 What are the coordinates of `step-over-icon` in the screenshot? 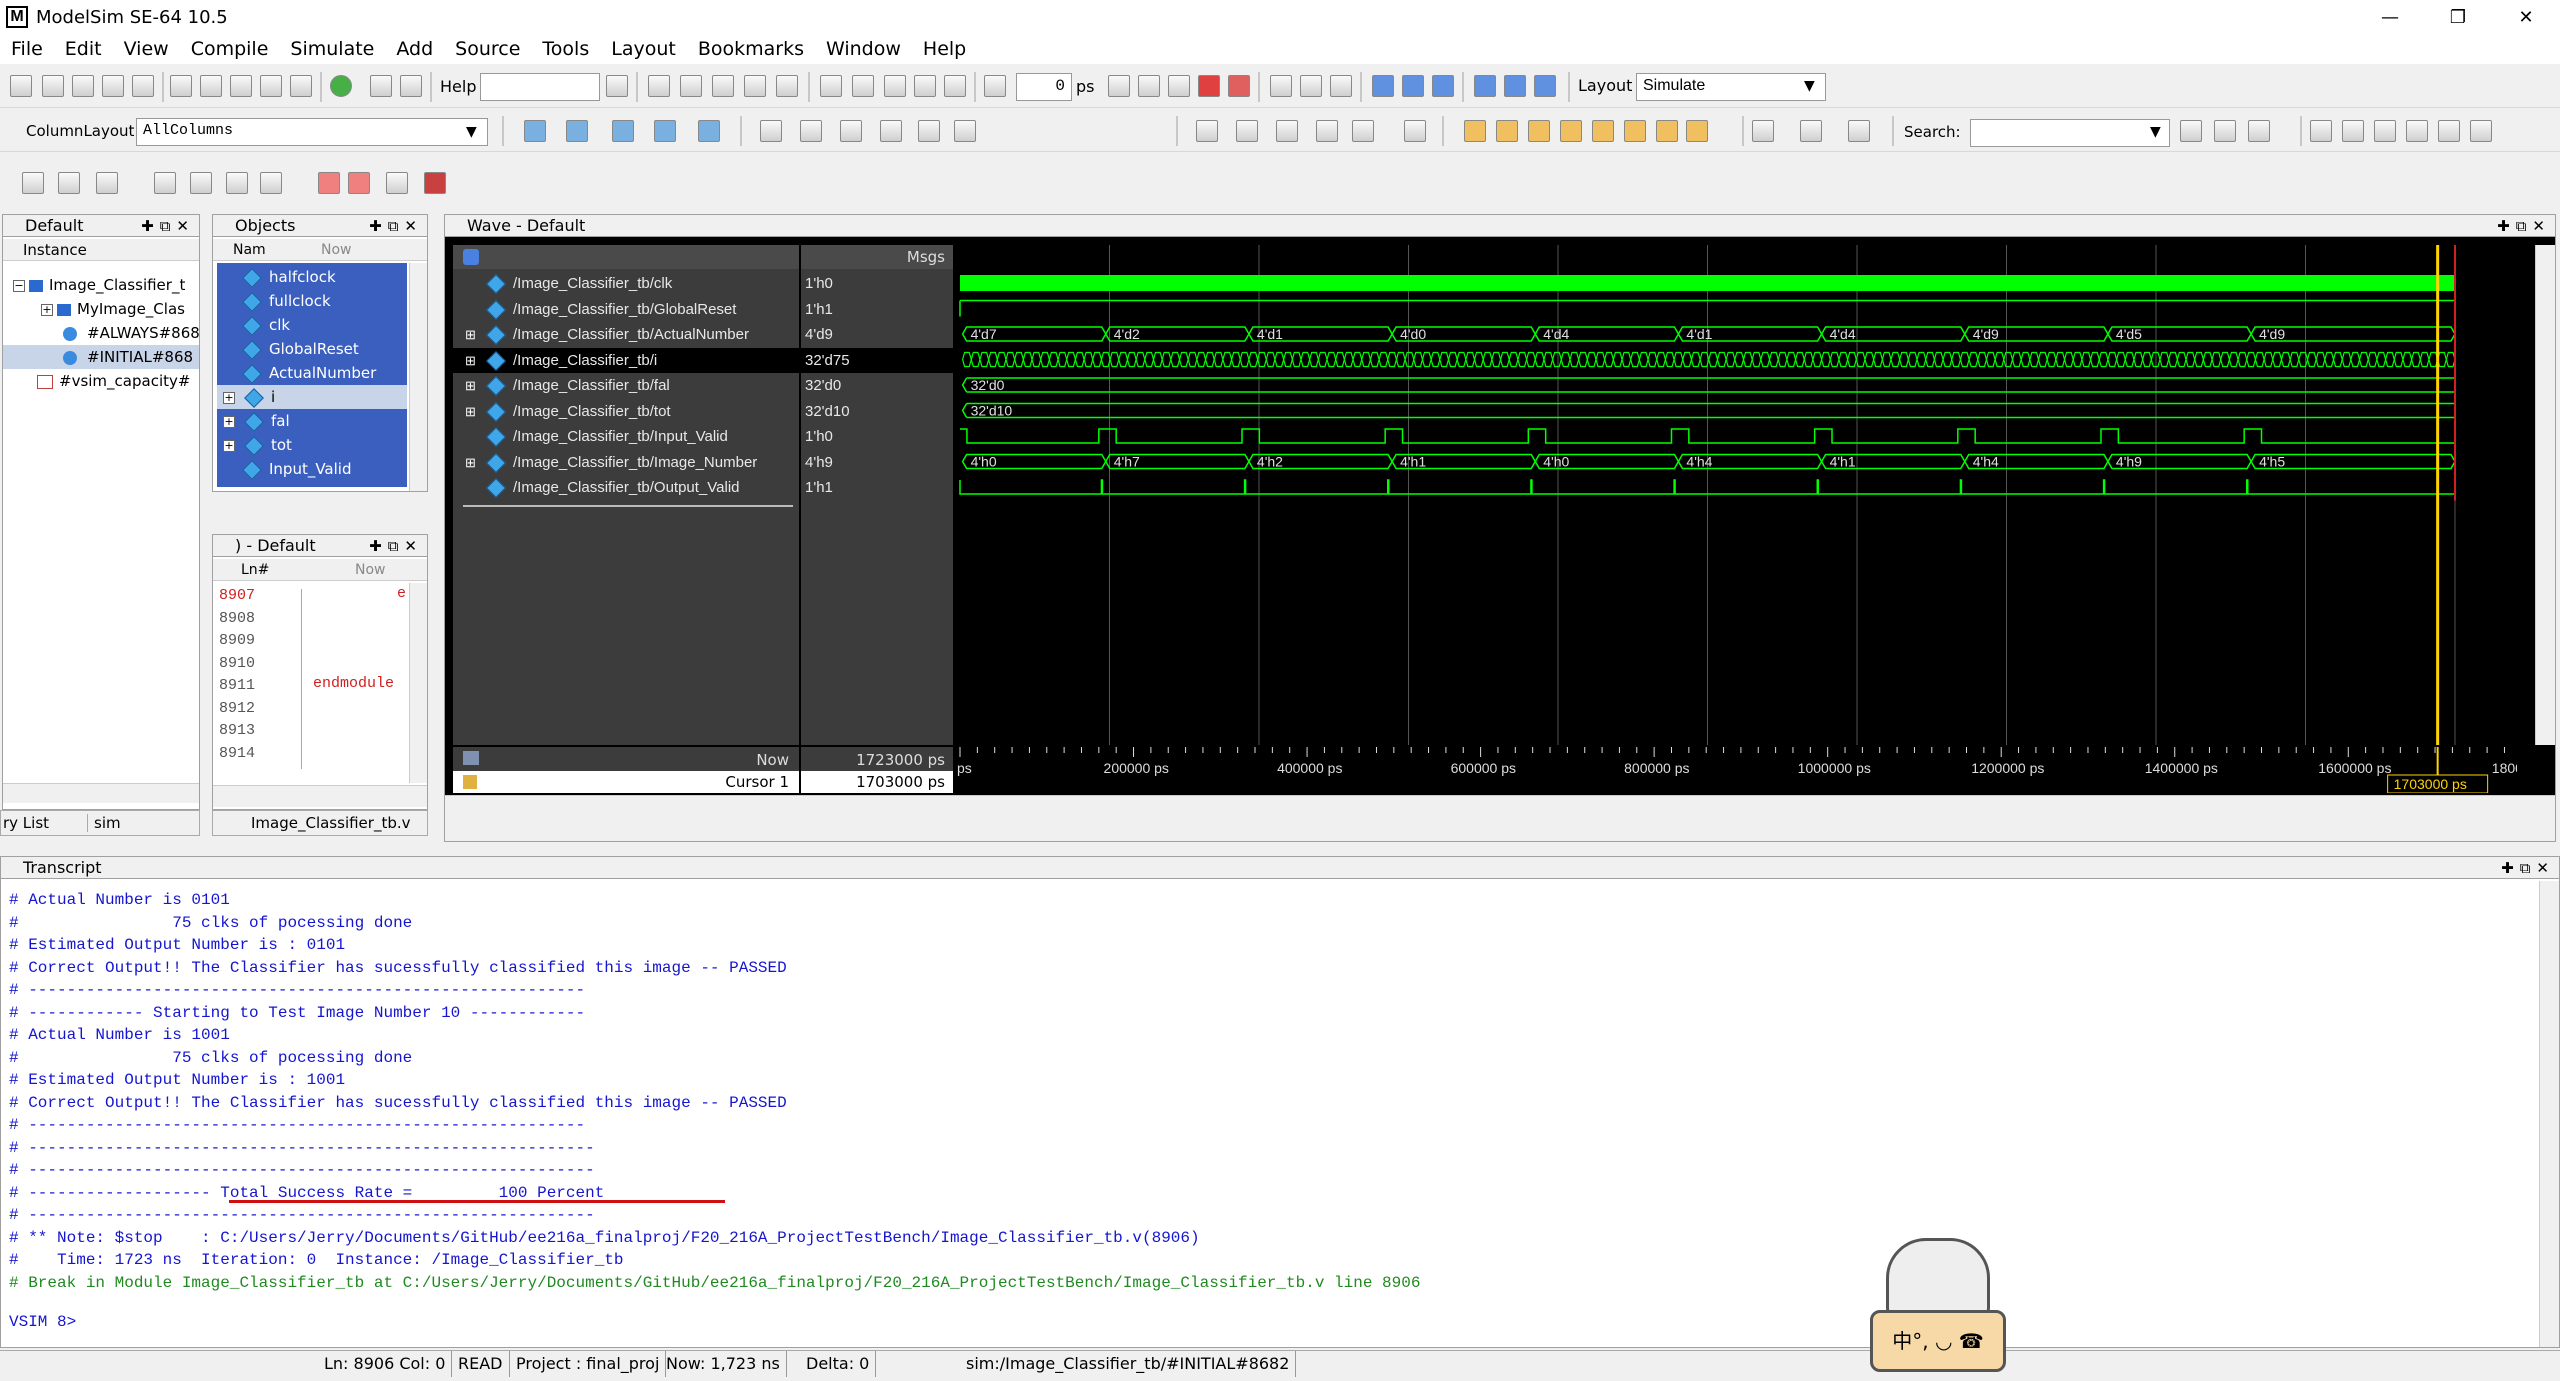 It's located at (1413, 86).